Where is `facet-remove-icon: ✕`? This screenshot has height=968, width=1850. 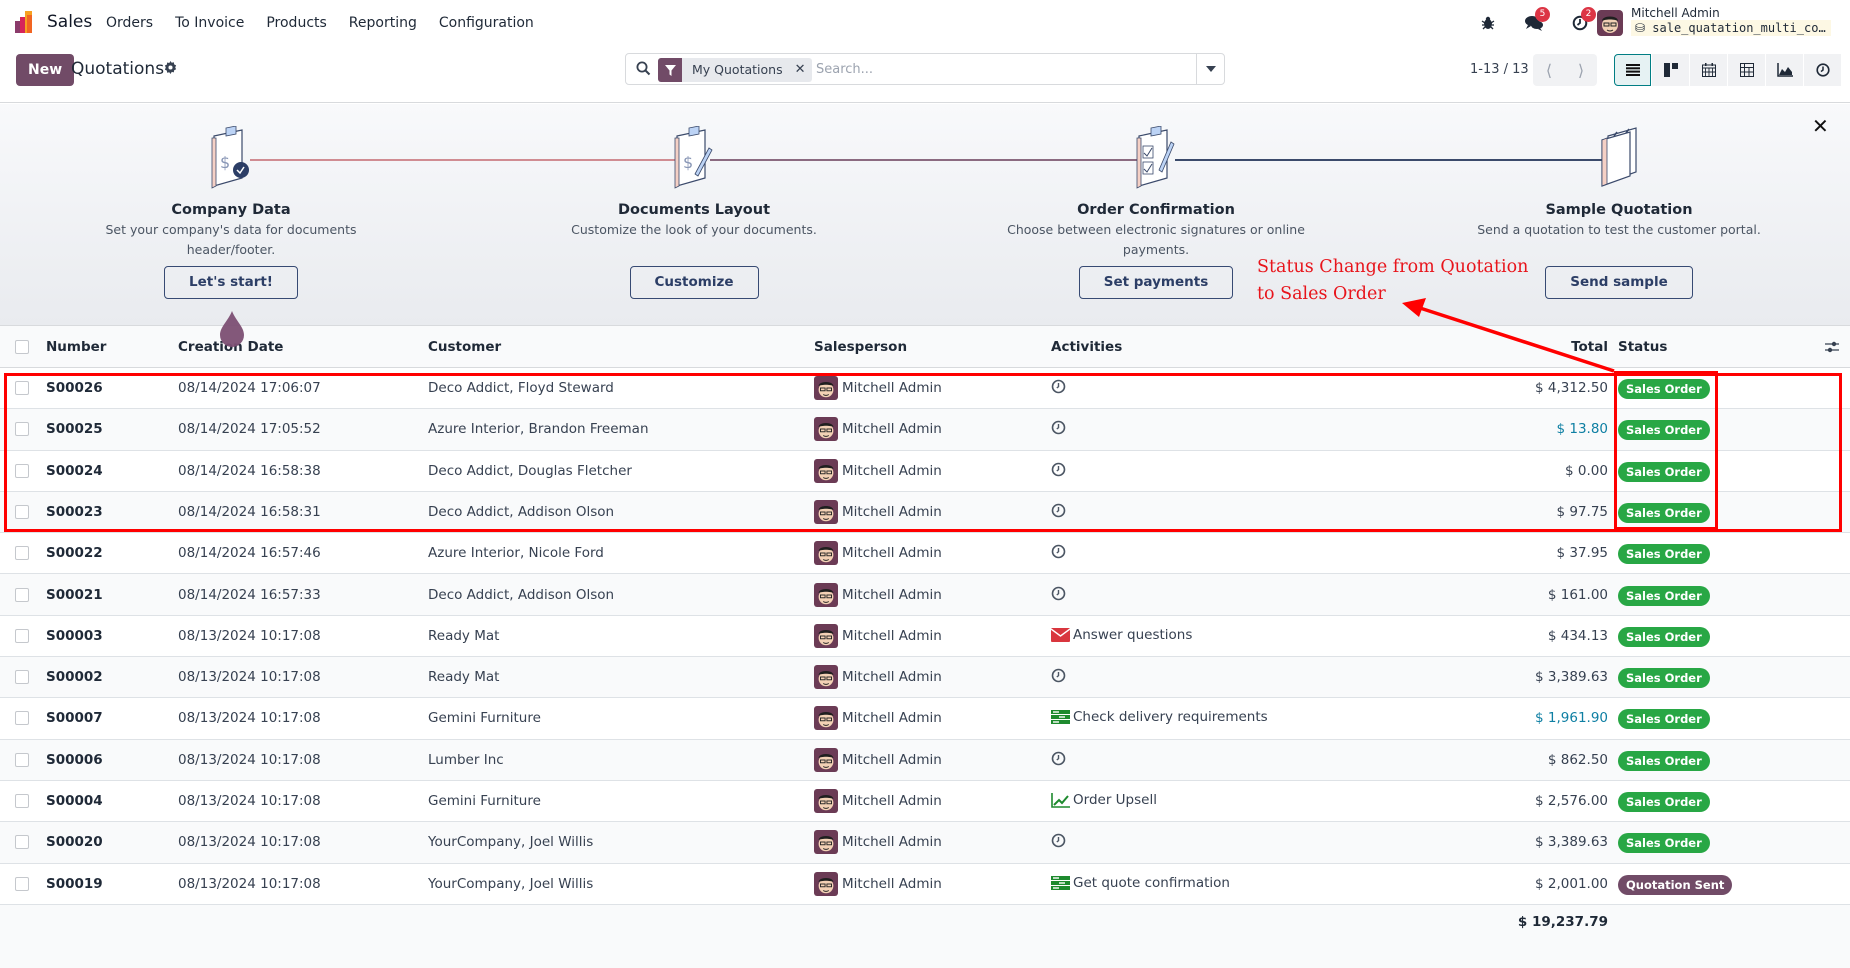 facet-remove-icon: ✕ is located at coordinates (800, 70).